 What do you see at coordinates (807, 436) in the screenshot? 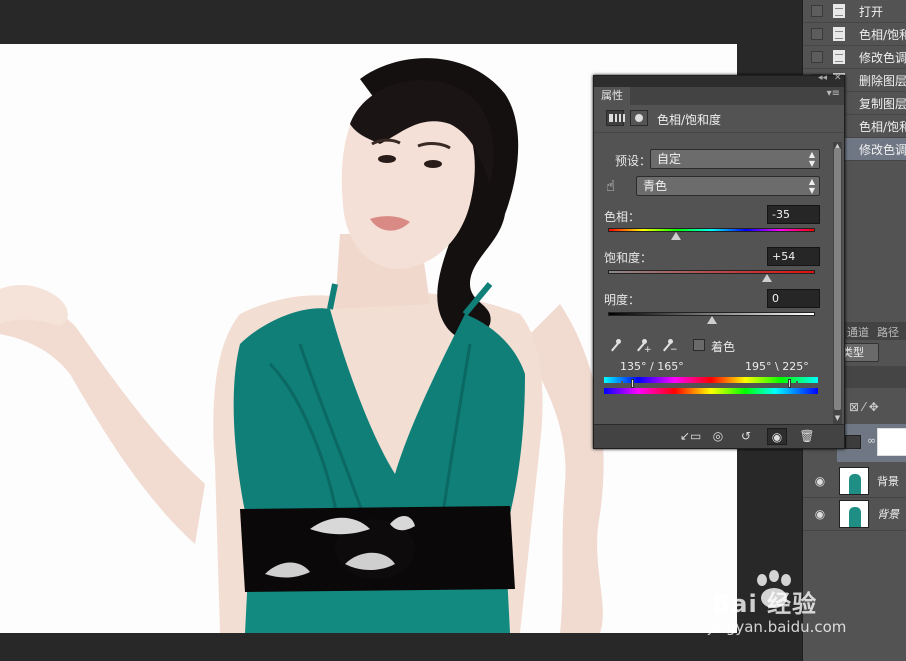
I see `trash-icon: 🗑` at bounding box center [807, 436].